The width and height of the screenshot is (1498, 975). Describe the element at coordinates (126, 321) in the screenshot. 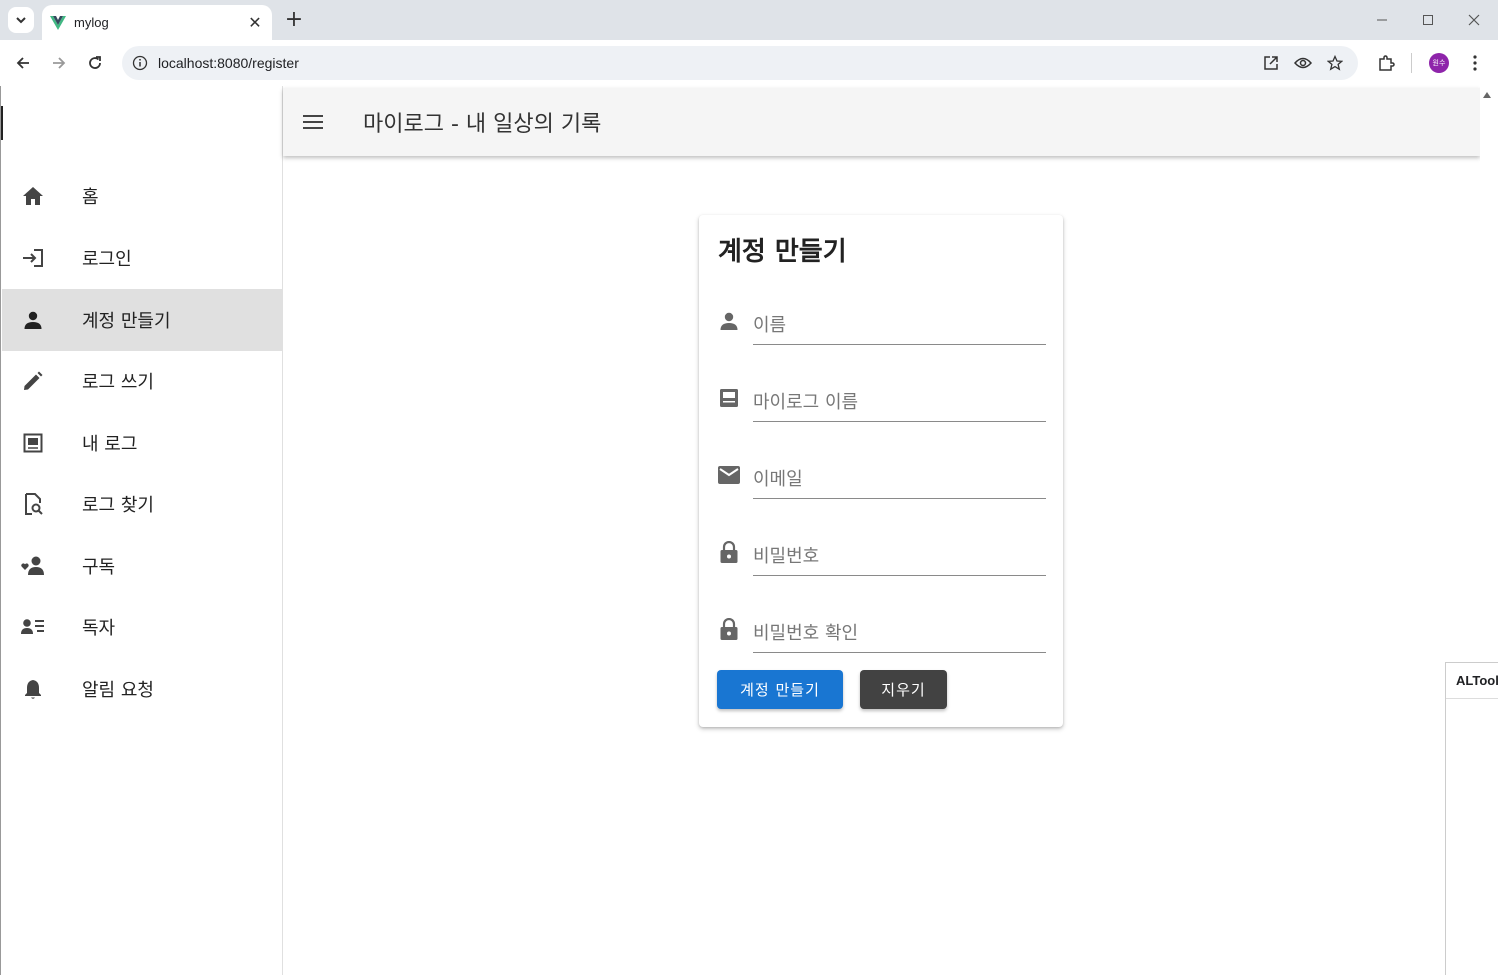

I see `sidebar-item-label: 계정 만들기` at that location.